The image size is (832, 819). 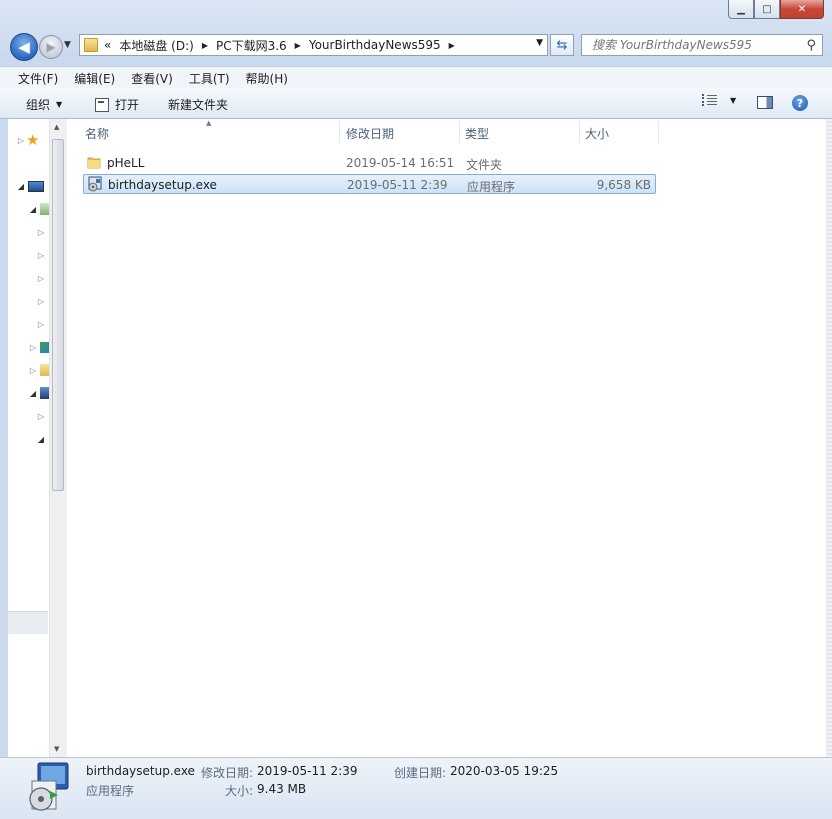 I want to click on menu-view: 查看(V), so click(x=152, y=78).